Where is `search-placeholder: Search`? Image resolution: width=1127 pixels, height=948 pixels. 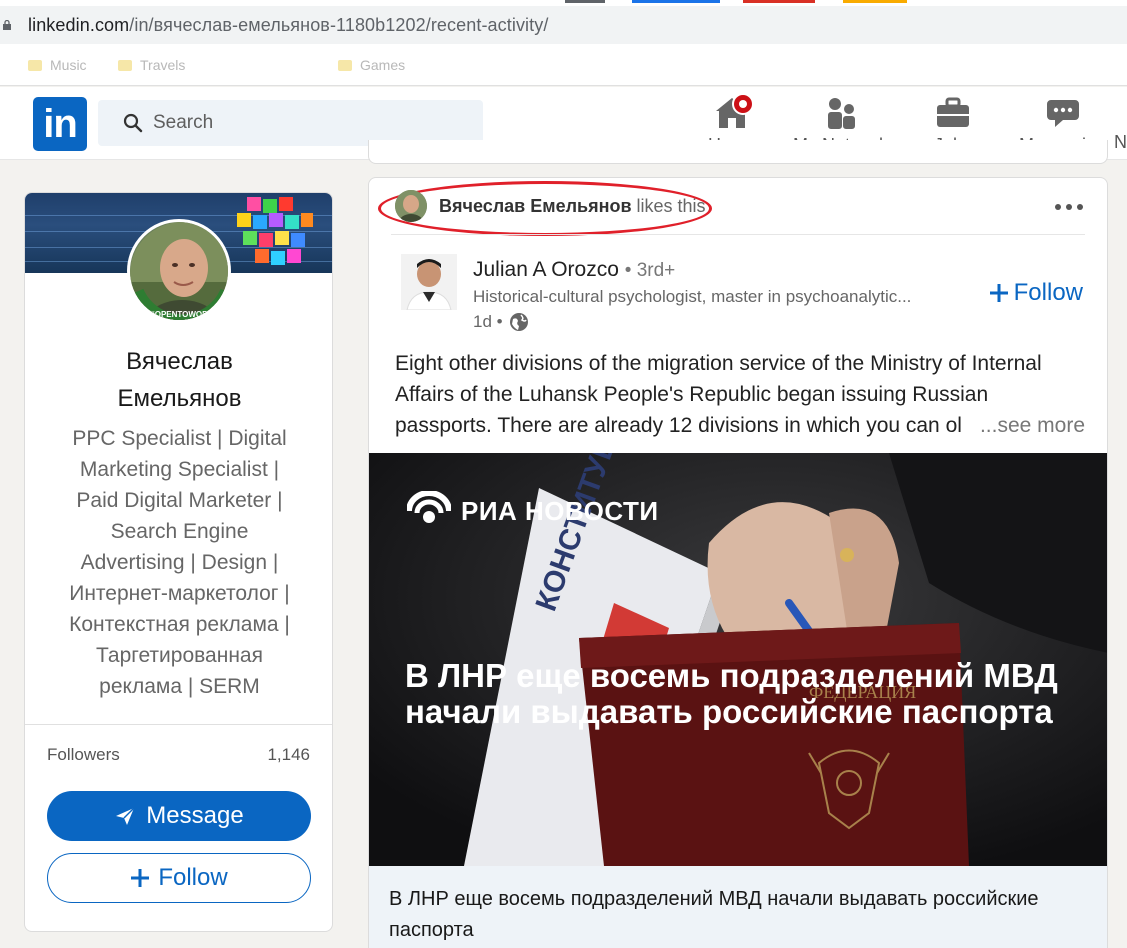
search-placeholder: Search is located at coordinates (183, 122).